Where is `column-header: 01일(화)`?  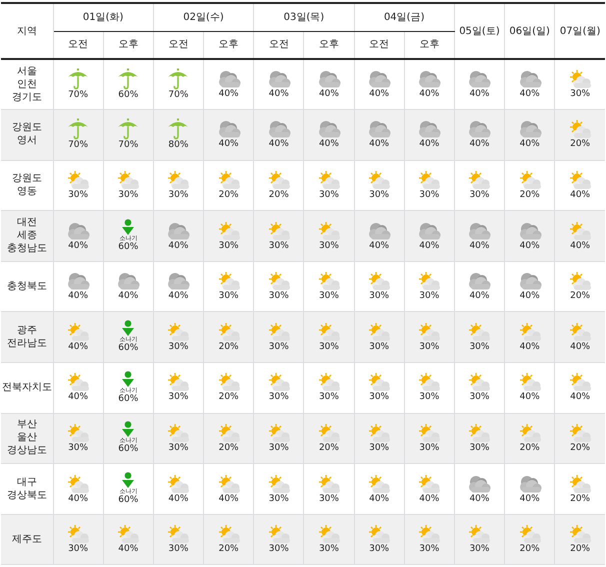
column-header: 01일(화) is located at coordinates (103, 17).